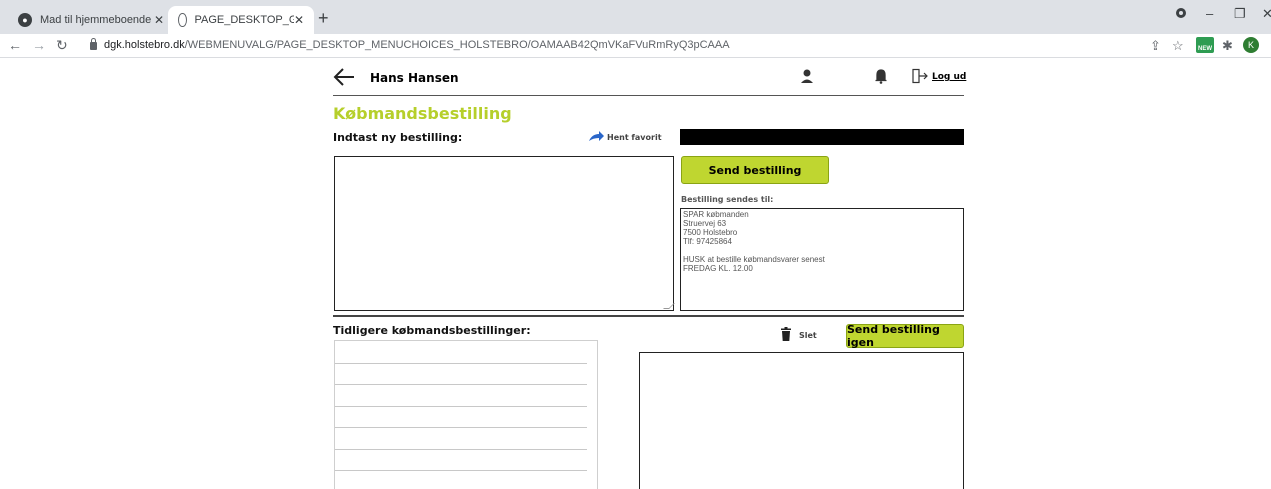  Describe the element at coordinates (1251, 45) in the screenshot. I see `profile-avatar: K` at that location.